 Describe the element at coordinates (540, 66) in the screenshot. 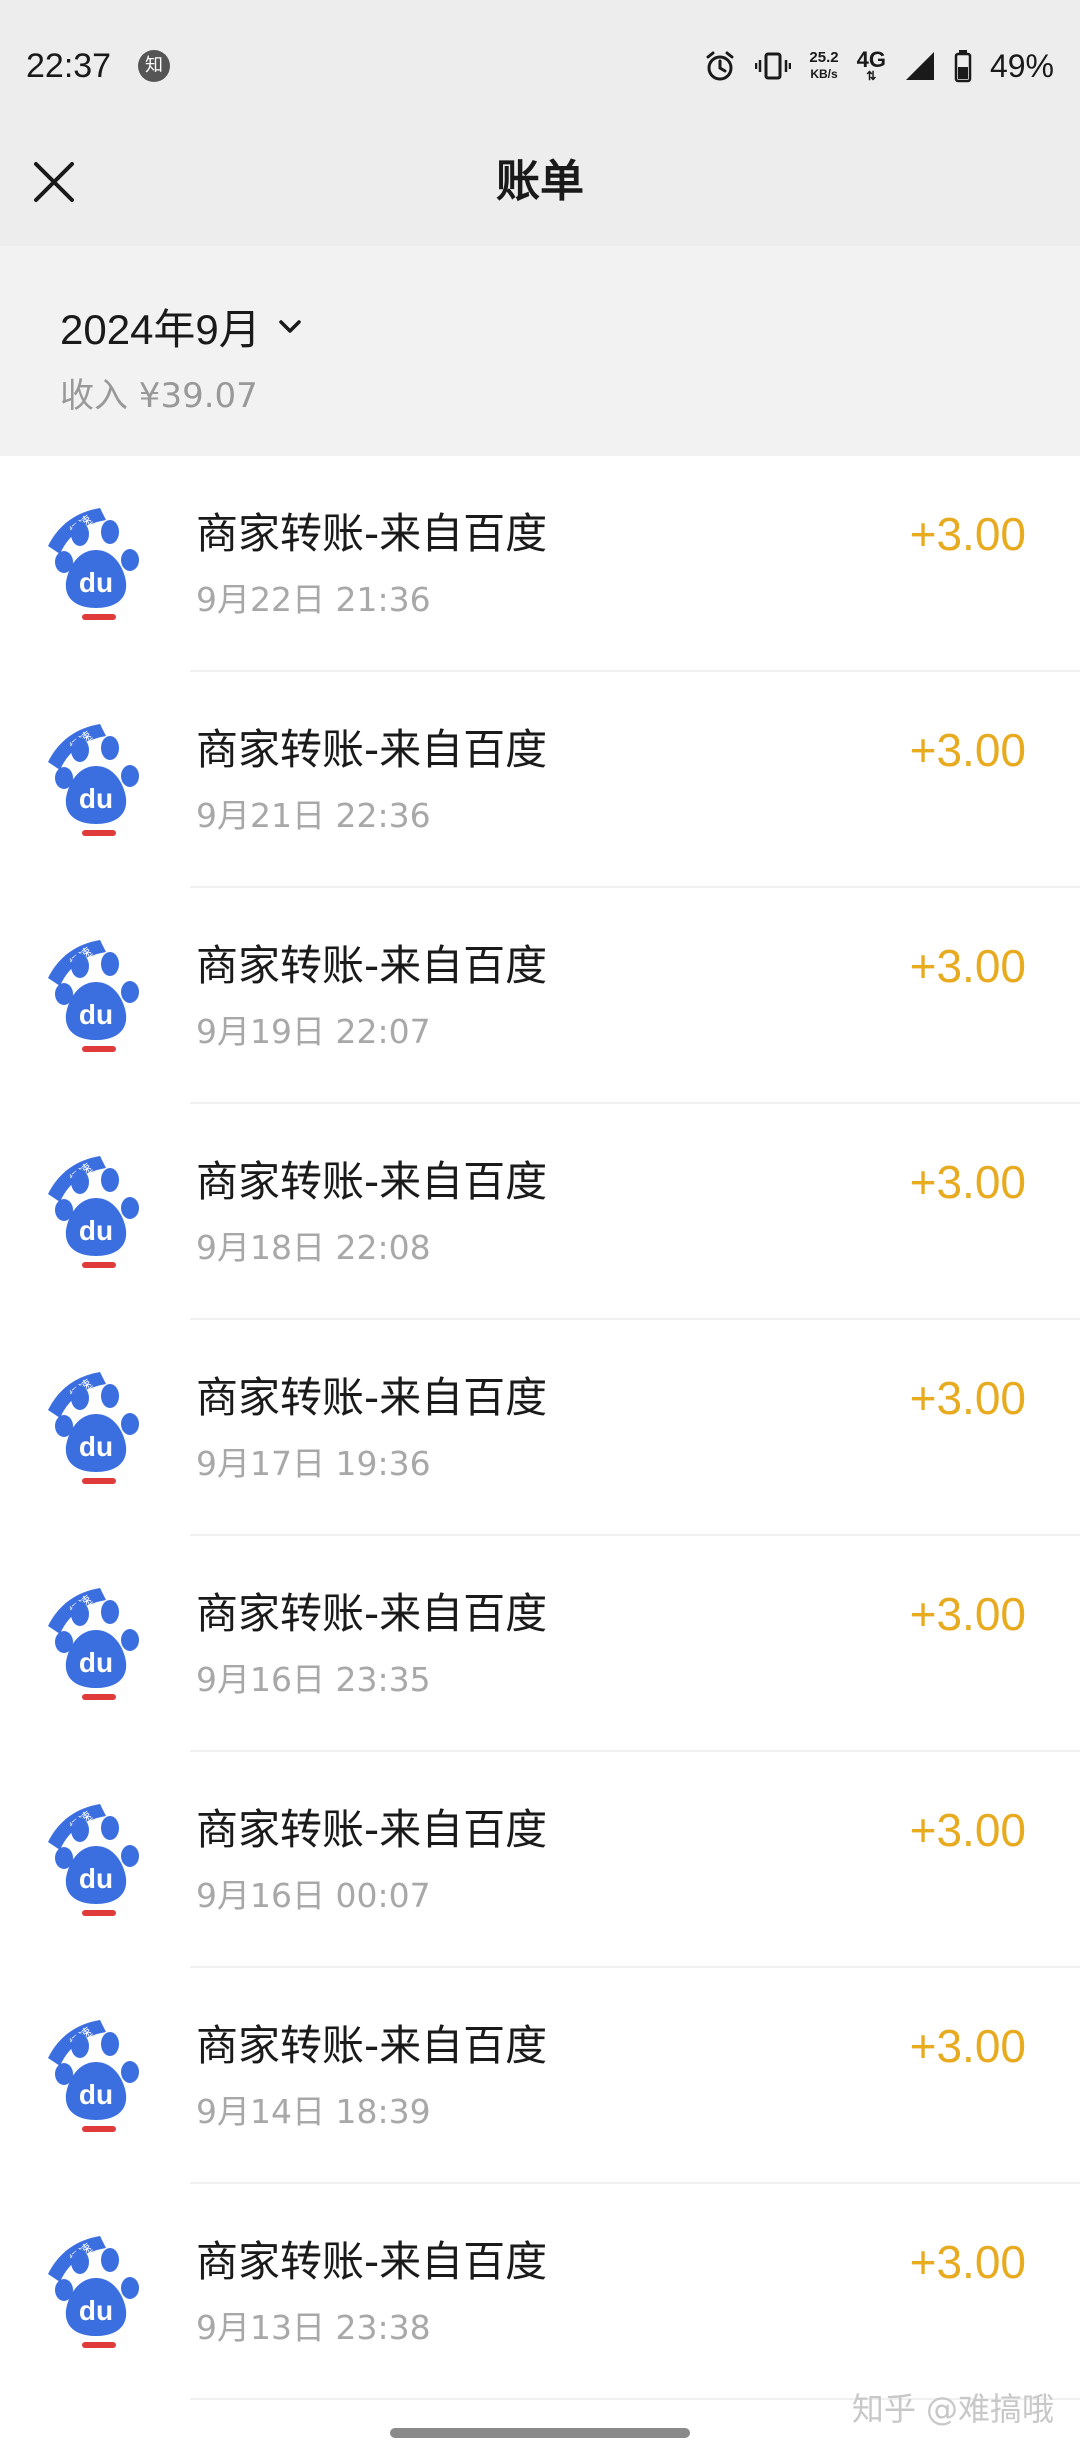

I see `status-bar: 22:37 知 25.2 KB/s 4G ⇅ 49%` at that location.